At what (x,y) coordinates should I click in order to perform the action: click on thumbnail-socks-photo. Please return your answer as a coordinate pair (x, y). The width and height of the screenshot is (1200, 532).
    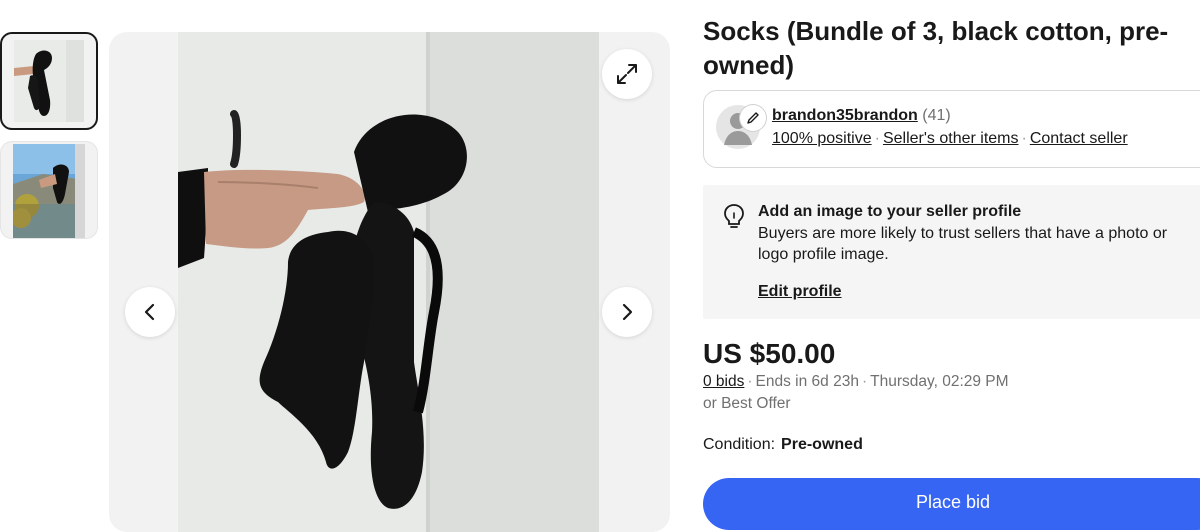
    Looking at the image, I should click on (49, 81).